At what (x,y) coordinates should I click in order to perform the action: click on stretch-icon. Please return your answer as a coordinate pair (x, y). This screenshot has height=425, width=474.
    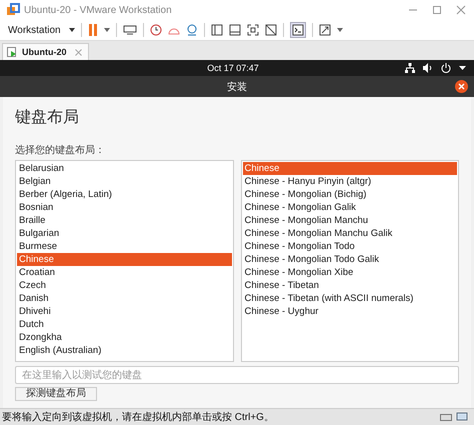
    Looking at the image, I should click on (324, 30).